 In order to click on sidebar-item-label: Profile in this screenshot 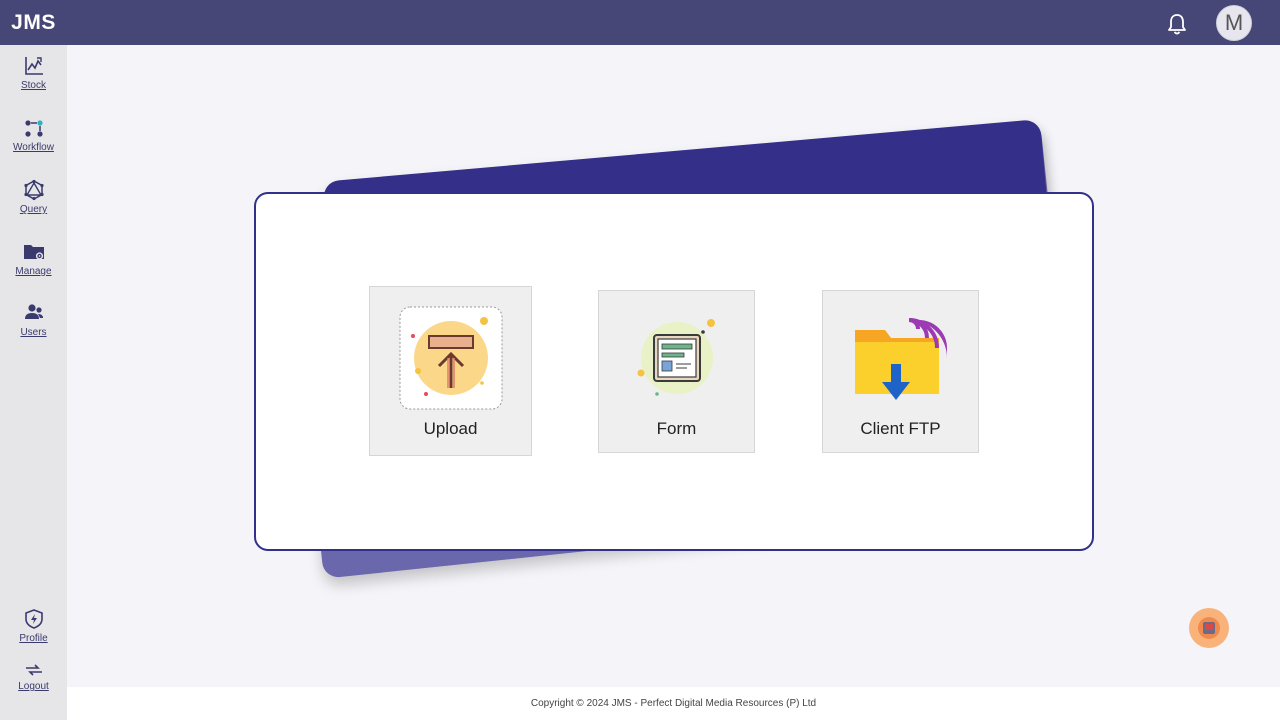, I will do `click(33, 638)`.